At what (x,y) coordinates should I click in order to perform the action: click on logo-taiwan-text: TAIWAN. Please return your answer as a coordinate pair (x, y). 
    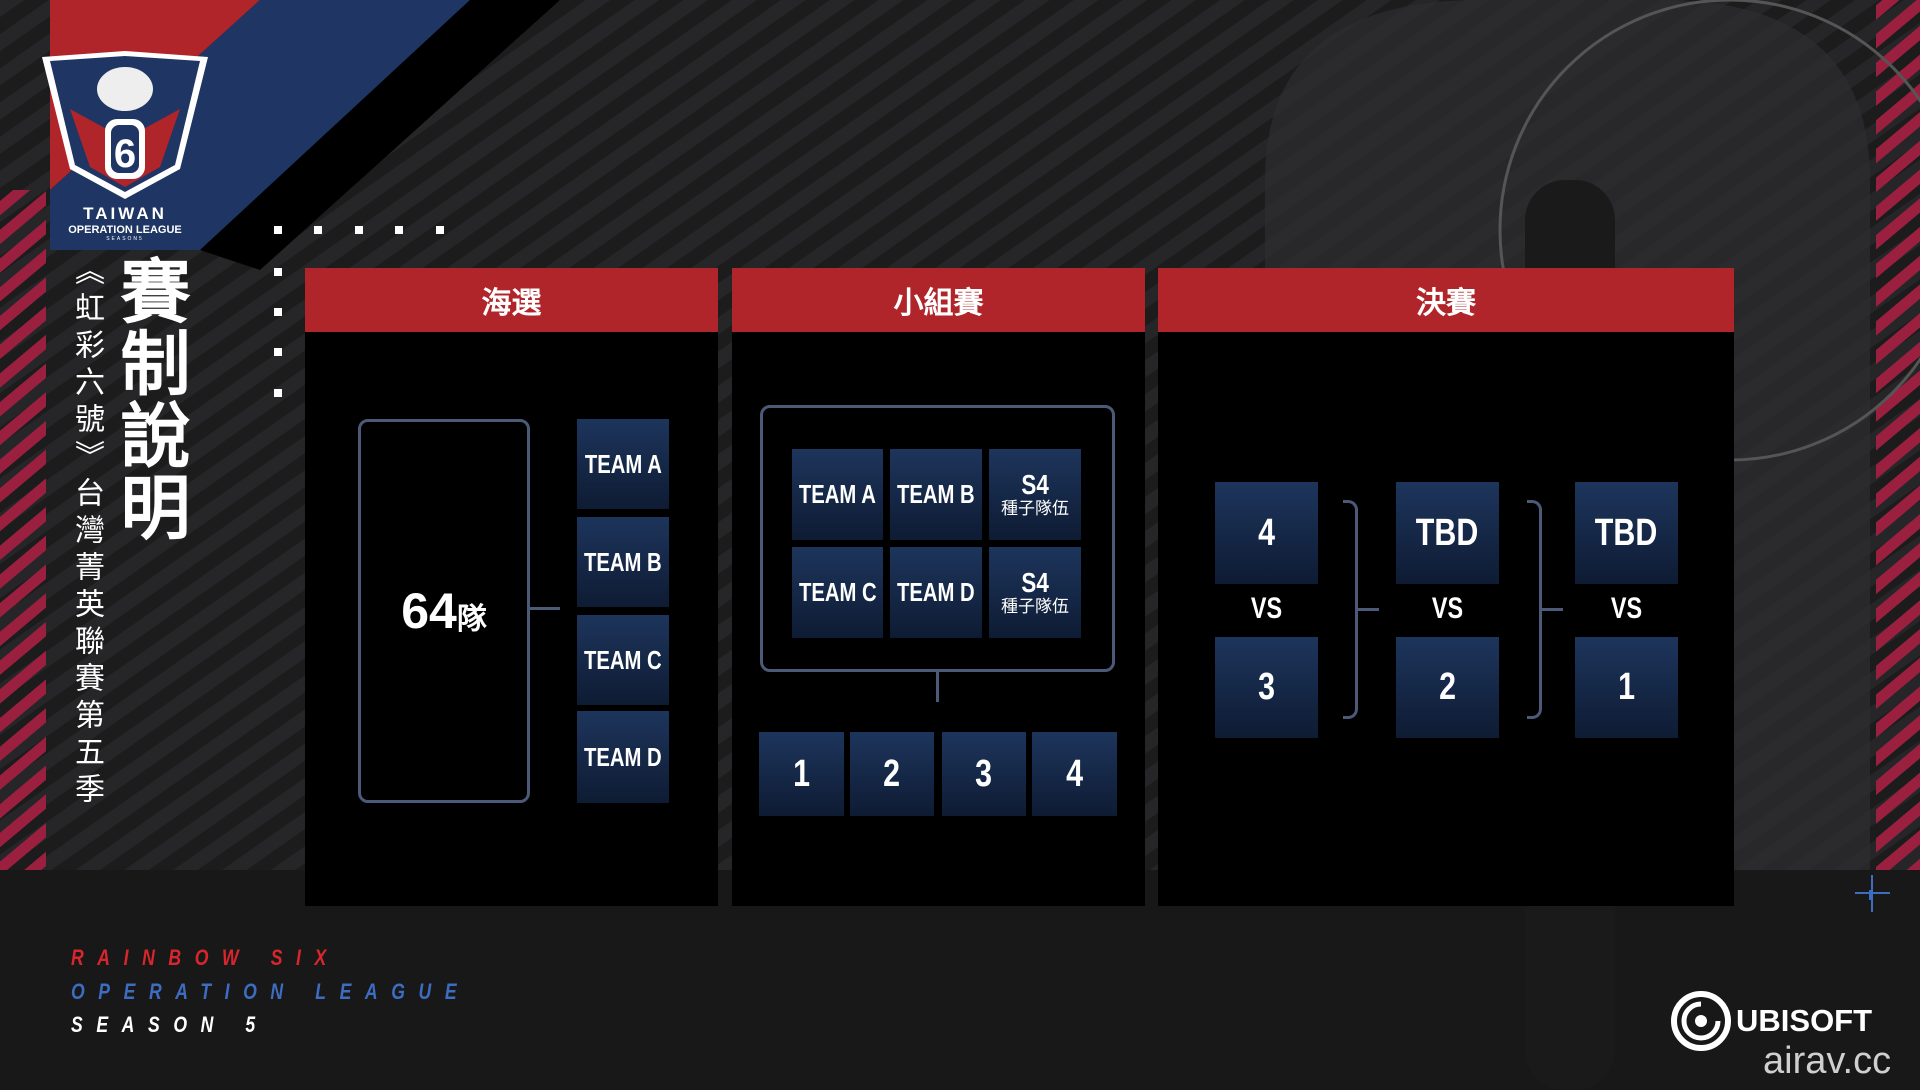
    Looking at the image, I should click on (125, 213).